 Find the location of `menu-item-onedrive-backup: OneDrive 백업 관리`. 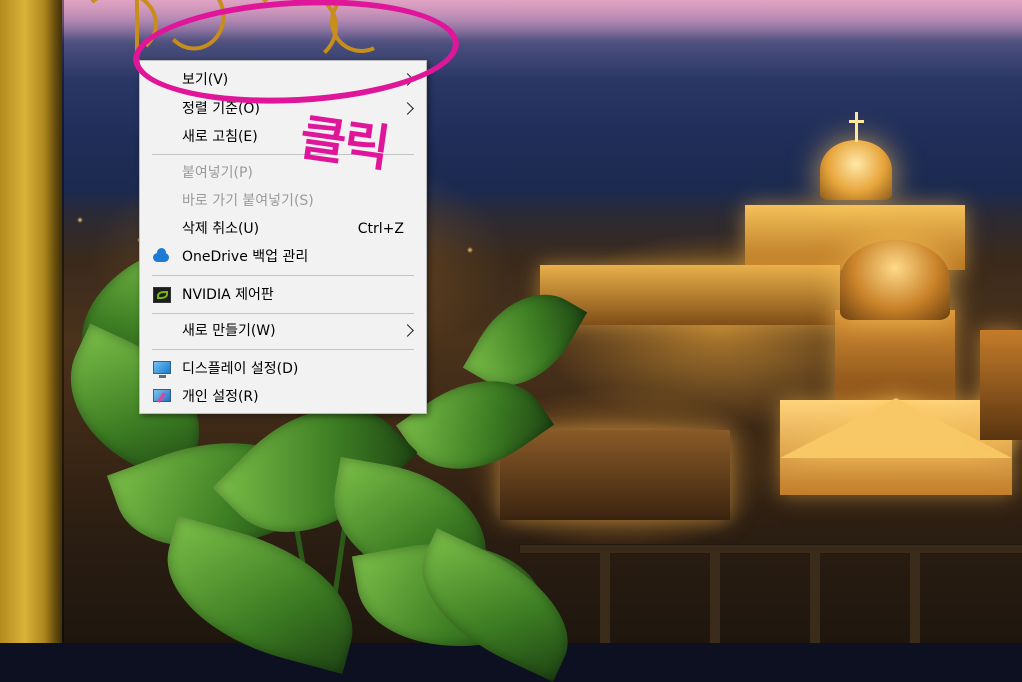

menu-item-onedrive-backup: OneDrive 백업 관리 is located at coordinates (283, 257).